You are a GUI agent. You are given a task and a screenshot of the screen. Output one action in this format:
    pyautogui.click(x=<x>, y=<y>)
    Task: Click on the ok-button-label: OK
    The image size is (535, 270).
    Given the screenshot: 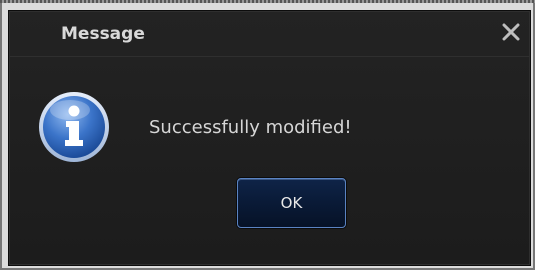 What is the action you would take?
    pyautogui.click(x=291, y=203)
    